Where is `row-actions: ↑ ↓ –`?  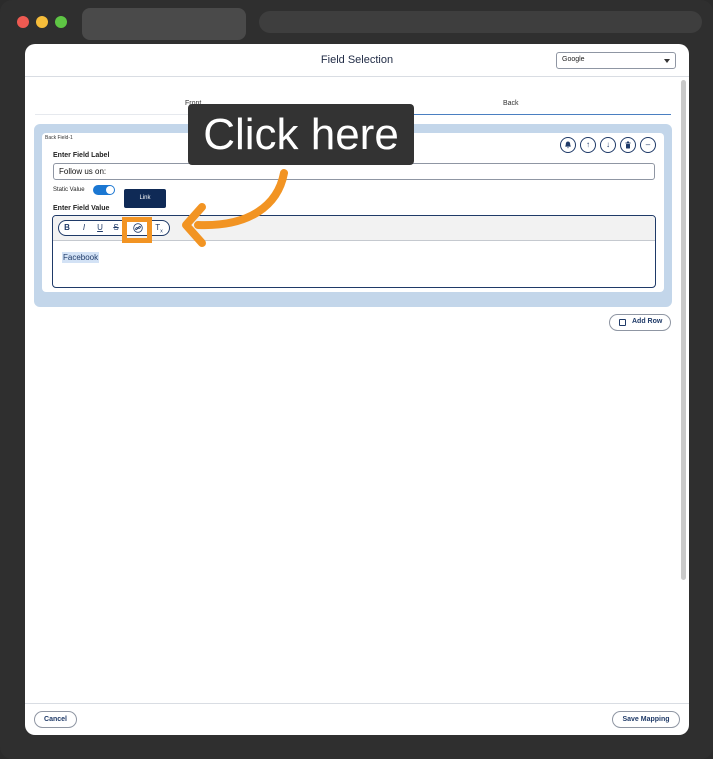
row-actions: ↑ ↓ – is located at coordinates (609, 145).